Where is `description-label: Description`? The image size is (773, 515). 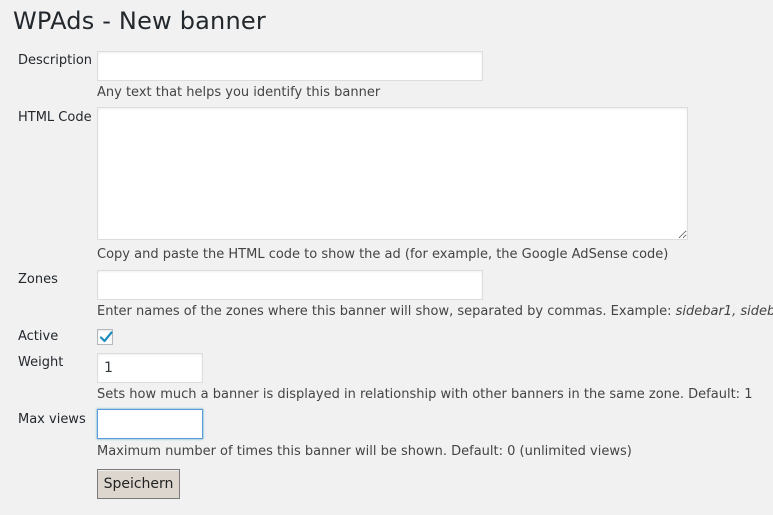
description-label: Description is located at coordinates (55, 60).